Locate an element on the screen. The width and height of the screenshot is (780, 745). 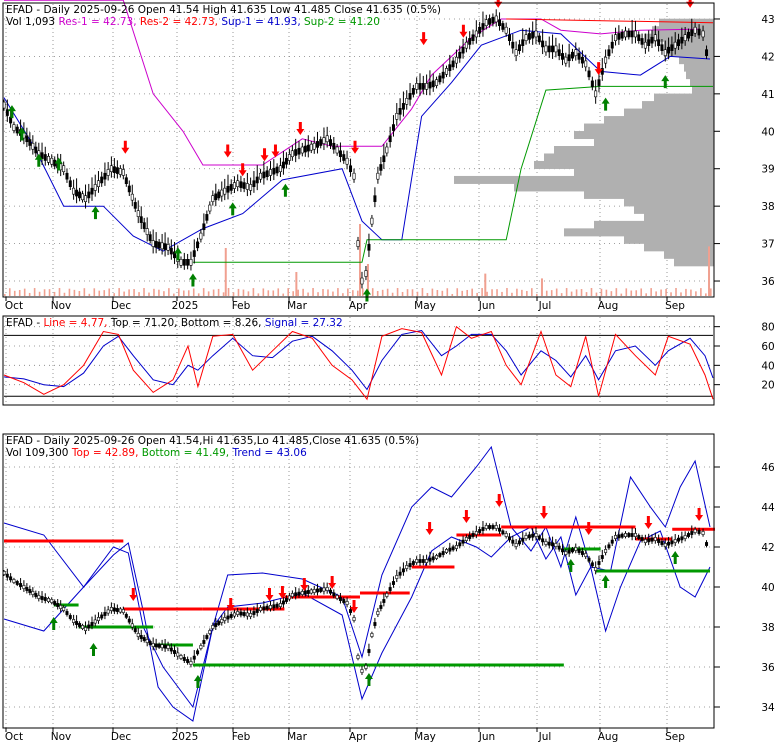
y-tick-label: 42 is located at coordinates (767, 57).